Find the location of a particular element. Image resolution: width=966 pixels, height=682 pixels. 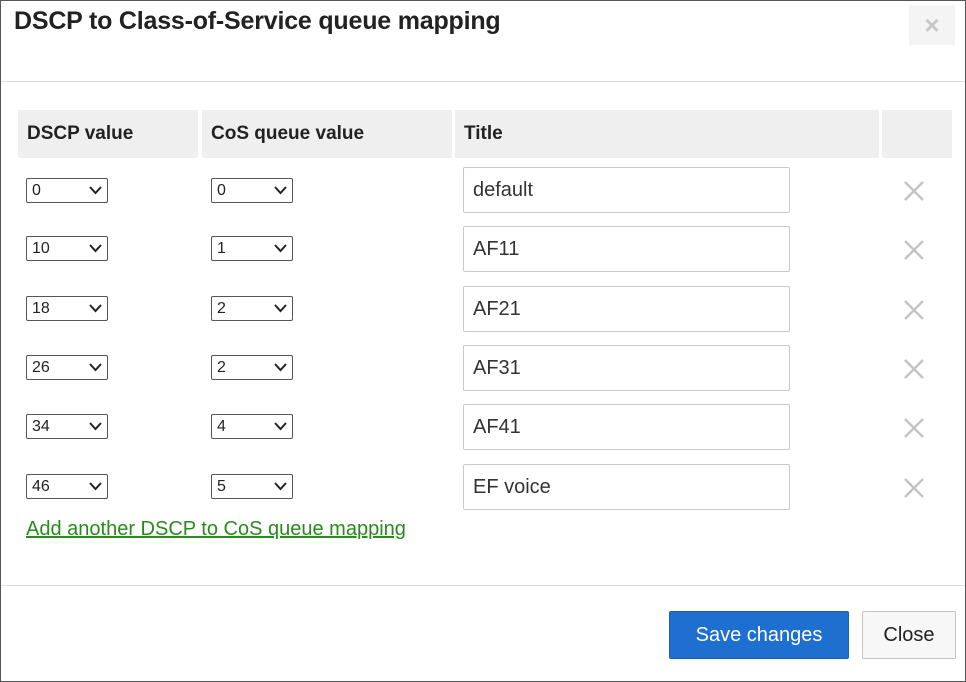

save-changes-button: Save changes is located at coordinates (759, 635).